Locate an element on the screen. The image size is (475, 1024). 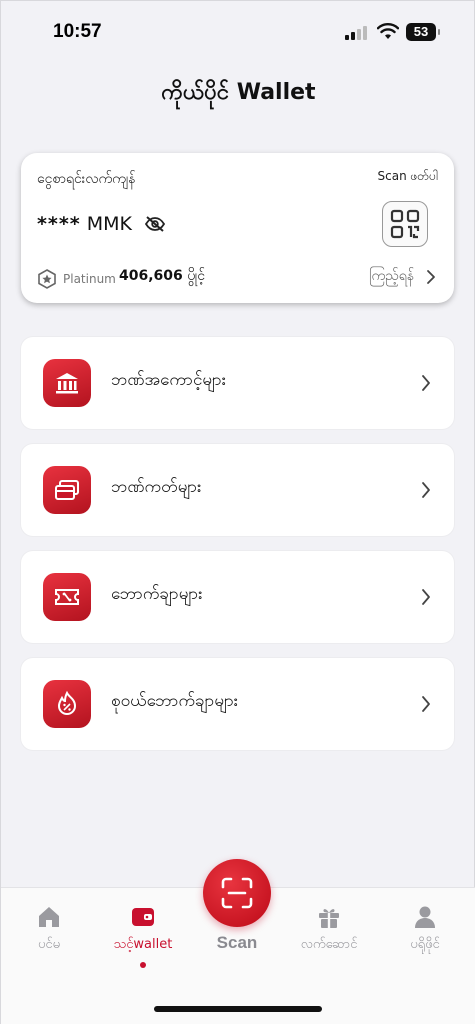
nav-label: သင့်wallet is located at coordinates (143, 944).